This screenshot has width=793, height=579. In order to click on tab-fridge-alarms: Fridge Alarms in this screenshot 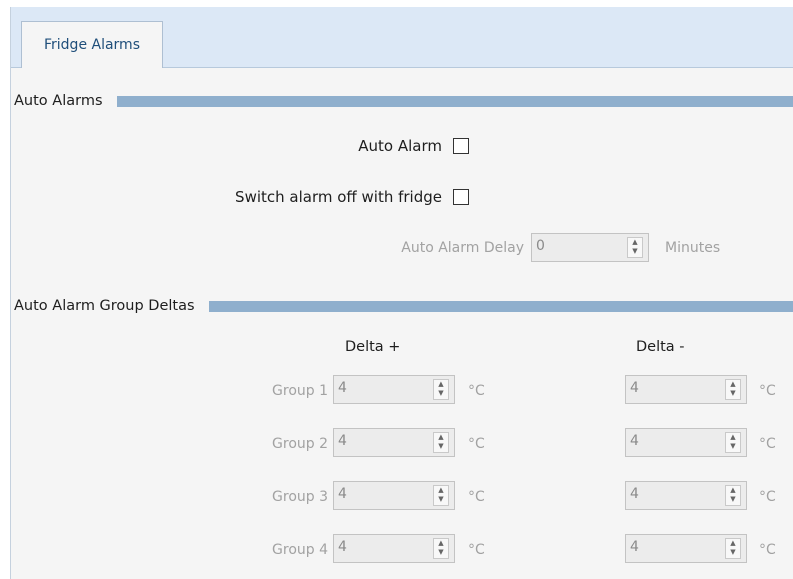, I will do `click(92, 44)`.